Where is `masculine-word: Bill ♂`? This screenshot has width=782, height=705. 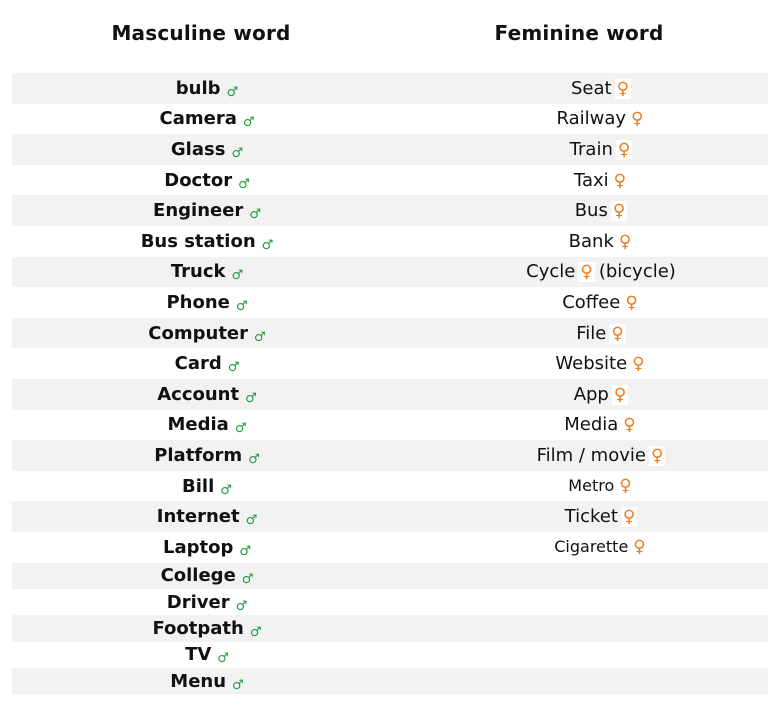 masculine-word: Bill ♂ is located at coordinates (207, 486).